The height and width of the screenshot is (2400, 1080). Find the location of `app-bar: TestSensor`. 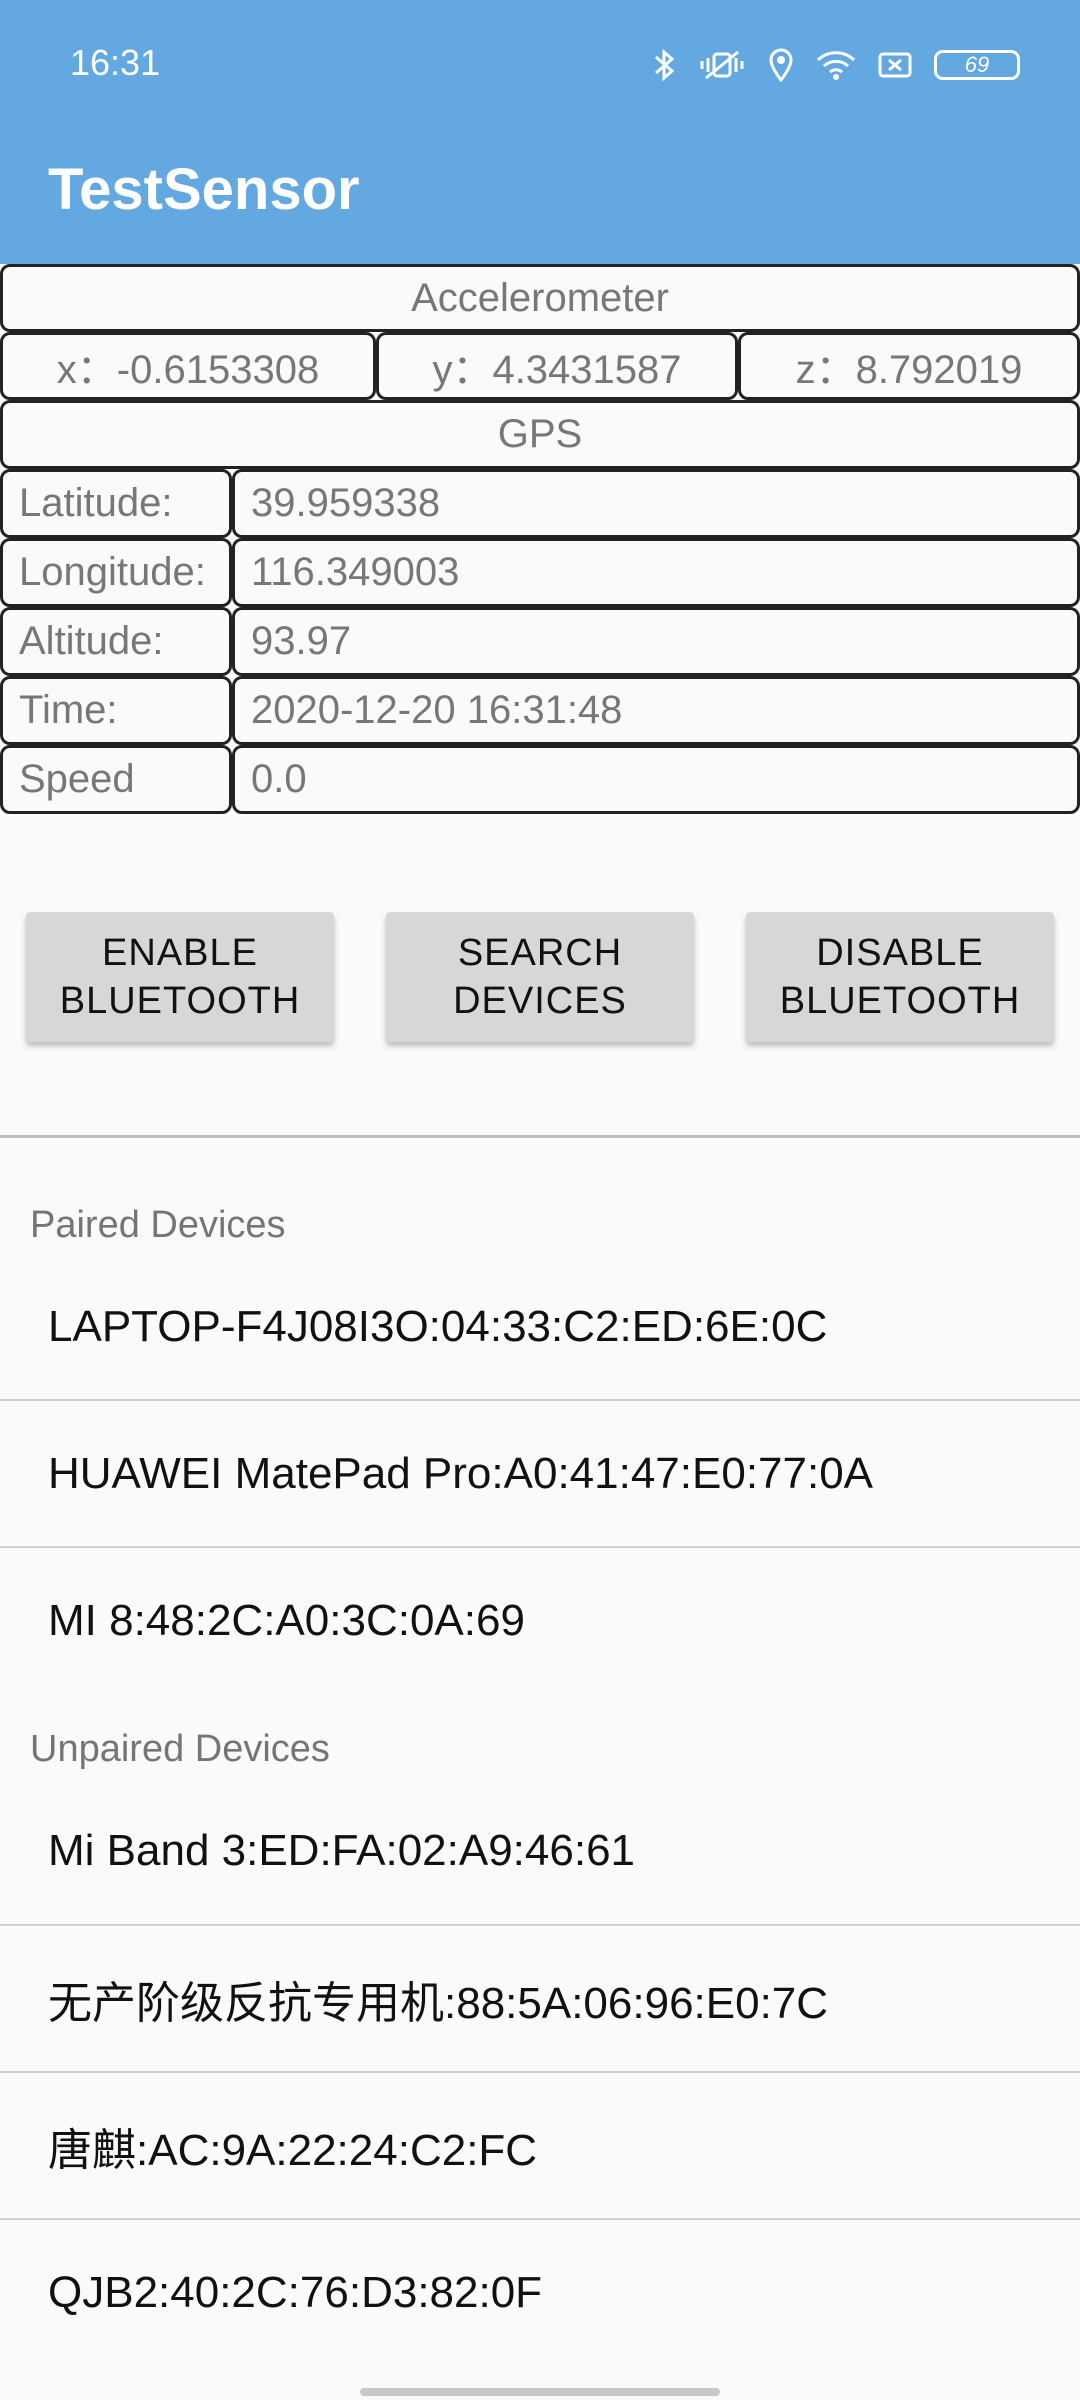

app-bar: TestSensor is located at coordinates (540, 197).